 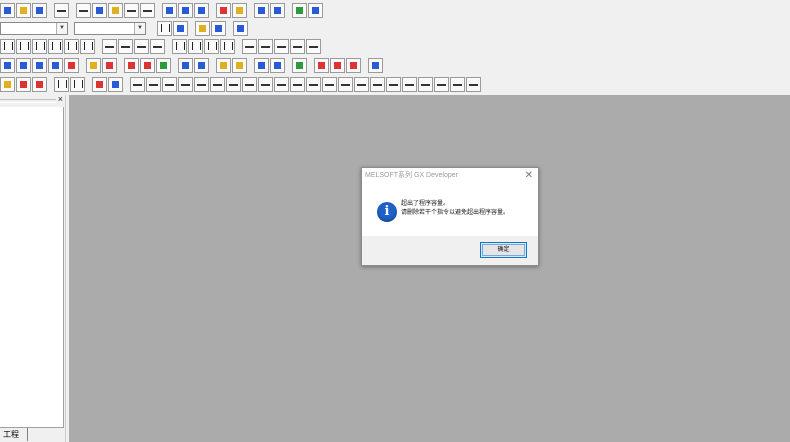 What do you see at coordinates (201, 65) in the screenshot?
I see `device-test-icon` at bounding box center [201, 65].